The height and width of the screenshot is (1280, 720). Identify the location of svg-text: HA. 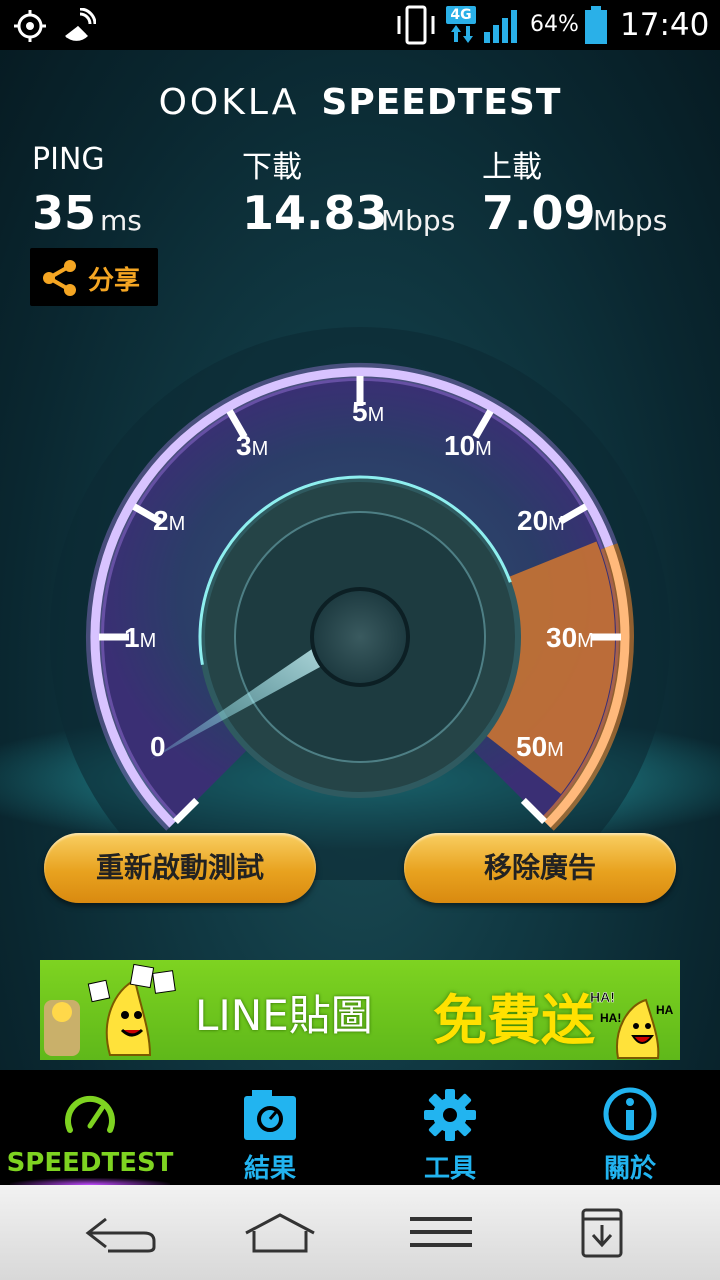
(665, 1010).